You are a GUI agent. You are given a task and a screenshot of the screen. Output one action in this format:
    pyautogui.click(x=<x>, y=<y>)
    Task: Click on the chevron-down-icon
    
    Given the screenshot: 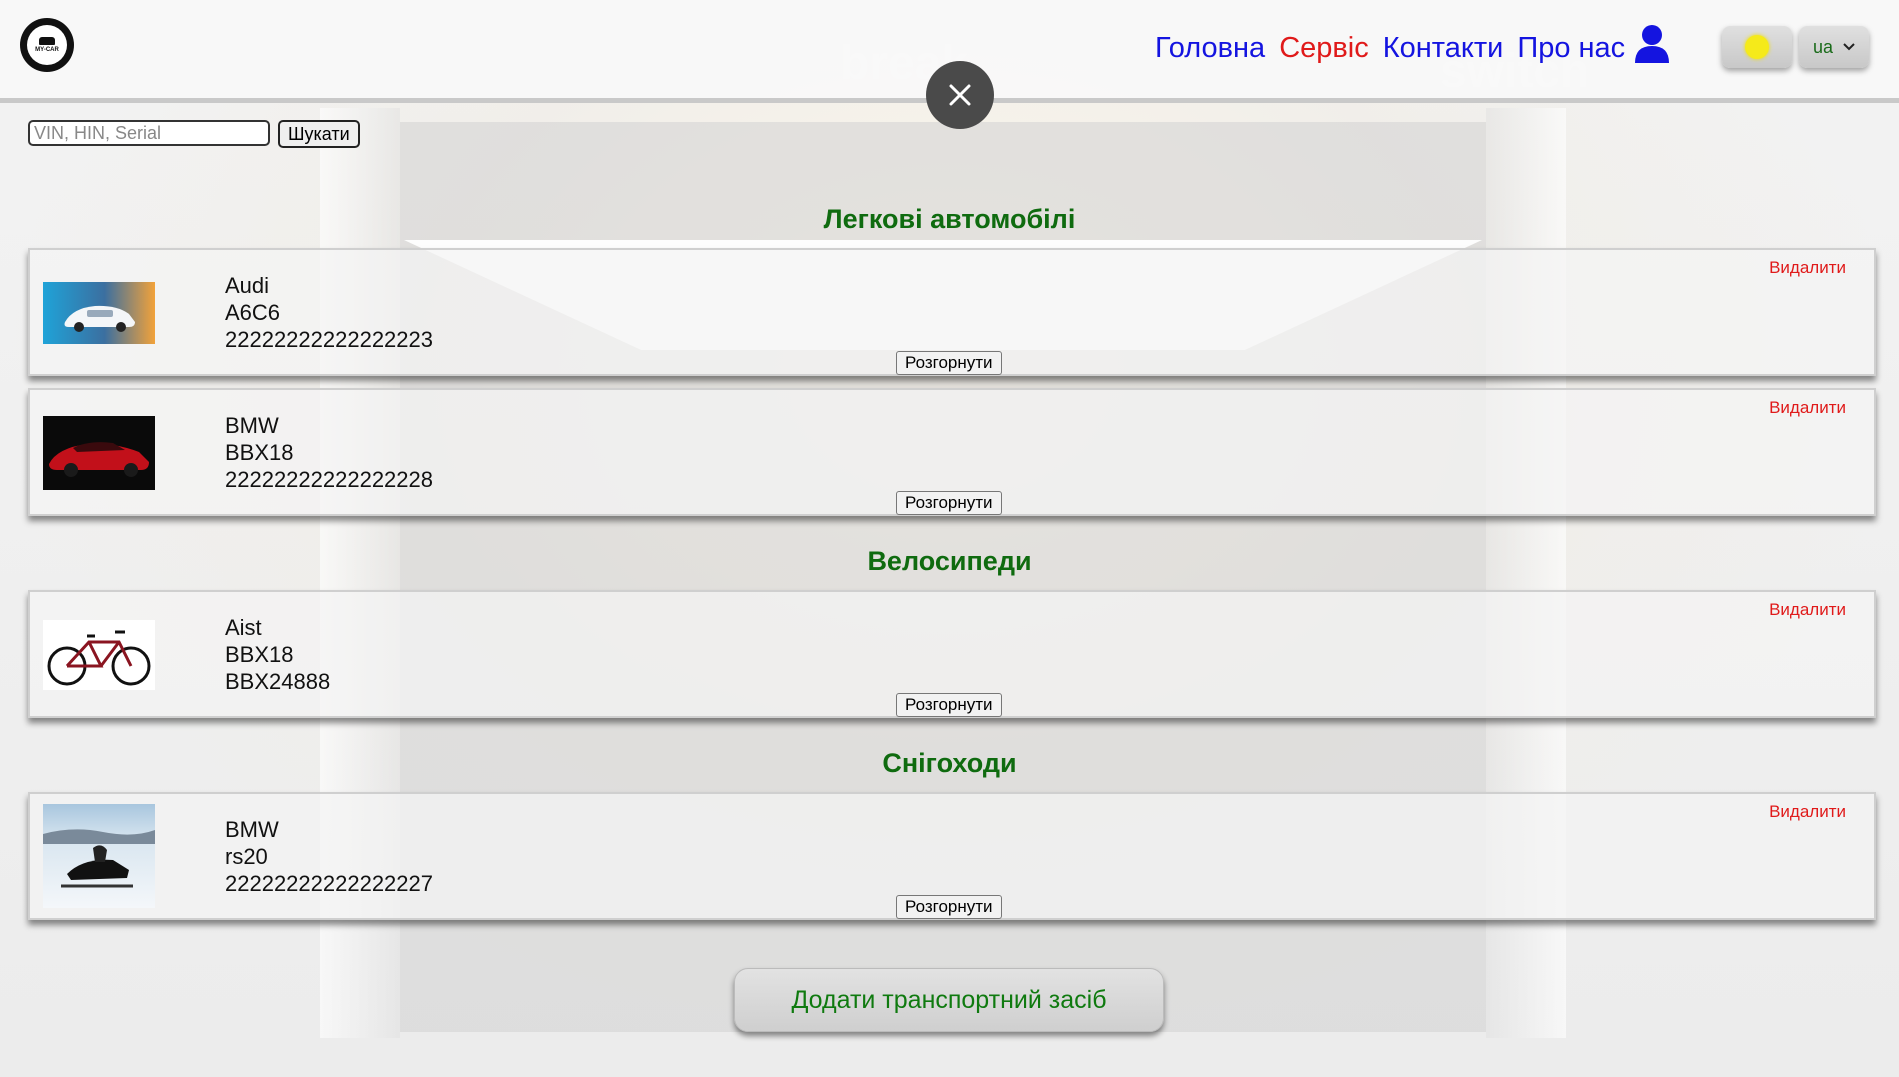 What is the action you would take?
    pyautogui.click(x=1849, y=47)
    